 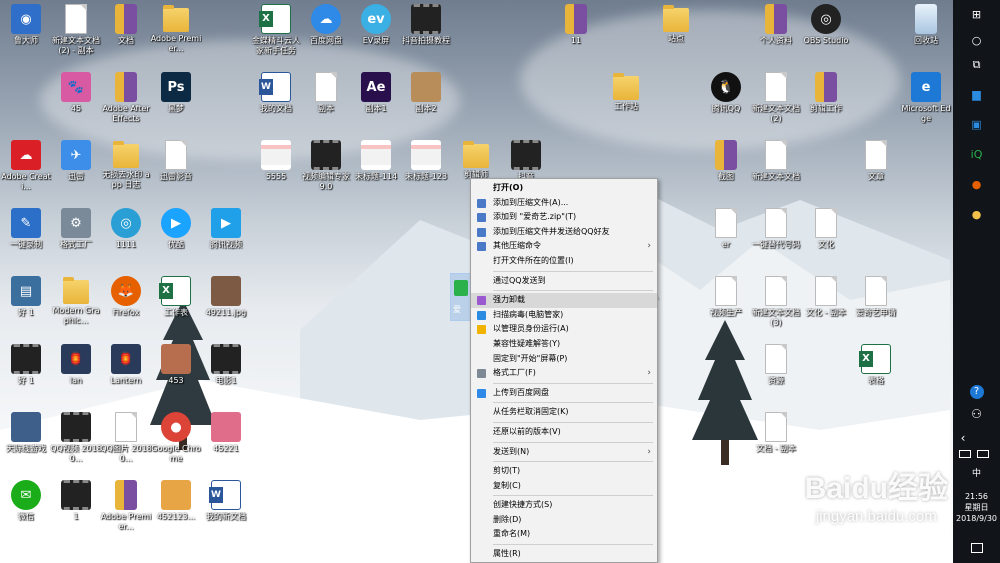 I want to click on desktop-icon: 未标题-114, so click(x=376, y=161).